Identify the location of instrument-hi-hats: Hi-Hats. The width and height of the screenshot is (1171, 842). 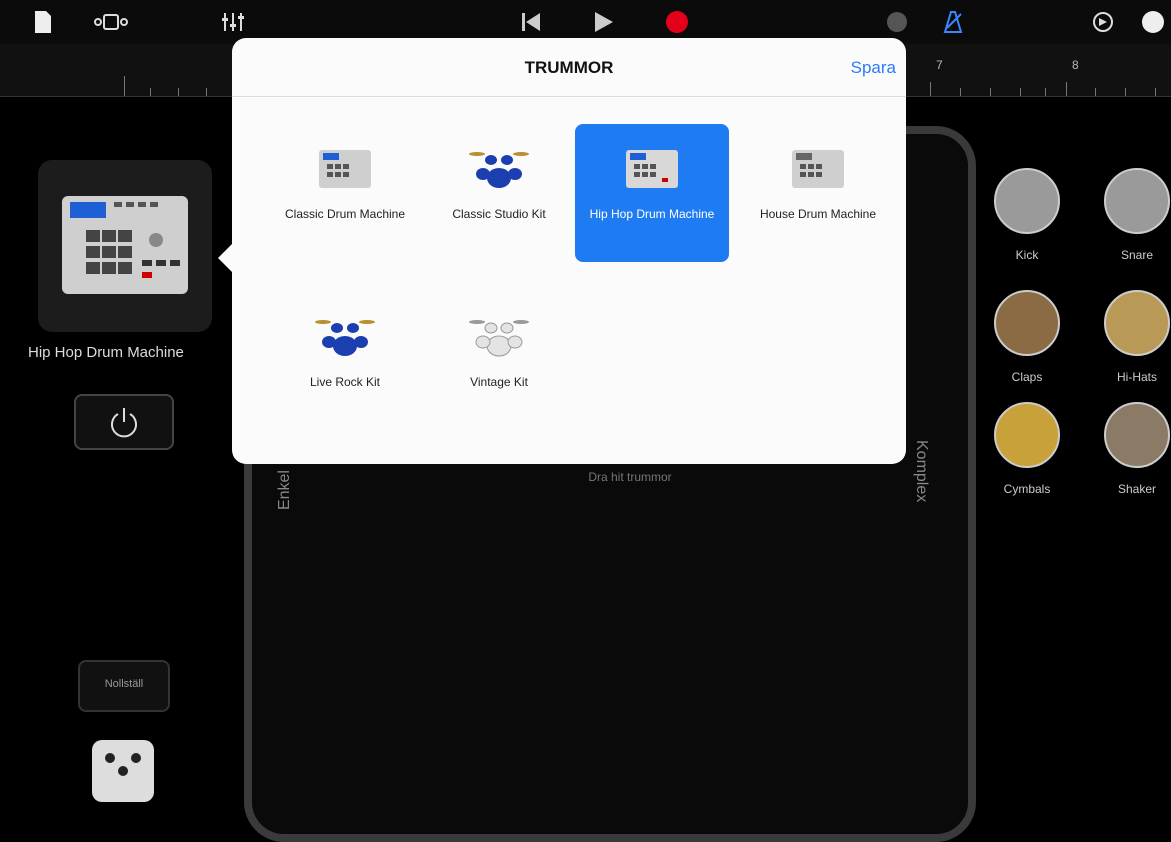
(1135, 337).